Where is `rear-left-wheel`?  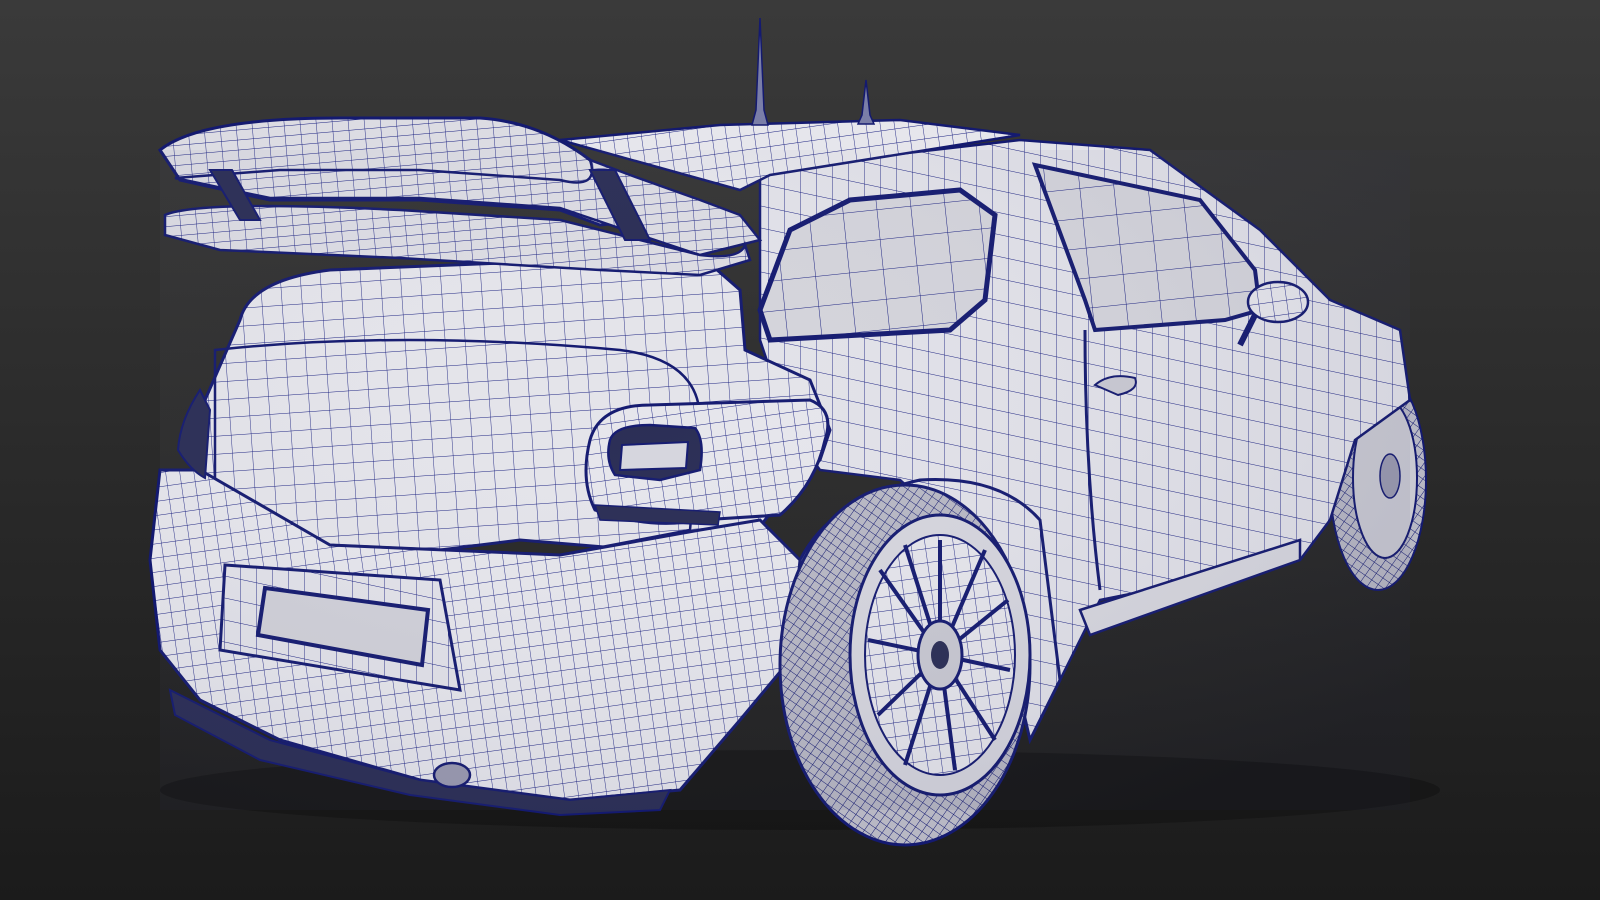 rear-left-wheel is located at coordinates (905, 665).